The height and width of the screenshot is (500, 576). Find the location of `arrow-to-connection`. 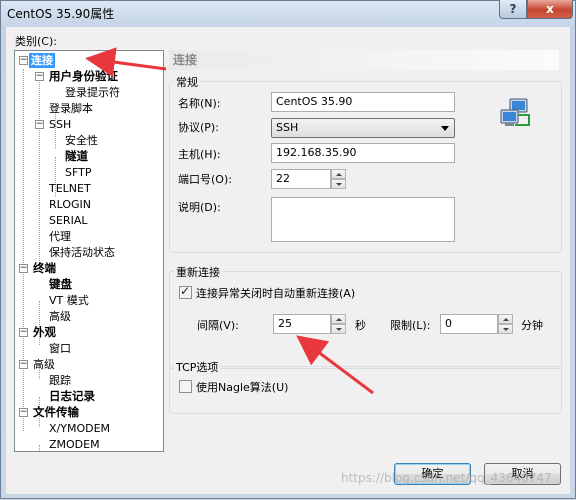

arrow-to-connection is located at coordinates (126, 62).